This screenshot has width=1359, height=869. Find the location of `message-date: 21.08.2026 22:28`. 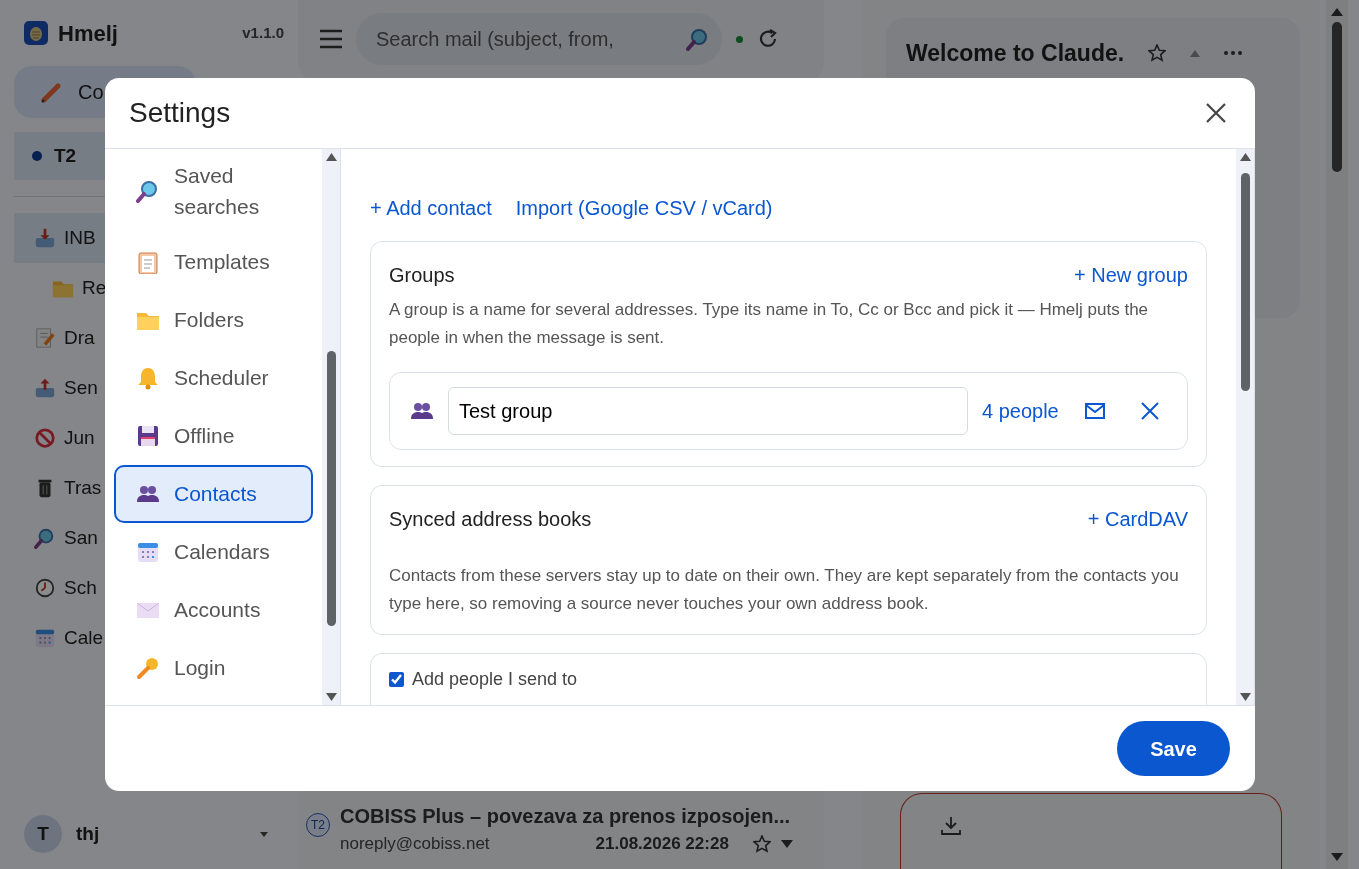

message-date: 21.08.2026 22:28 is located at coordinates (662, 844).